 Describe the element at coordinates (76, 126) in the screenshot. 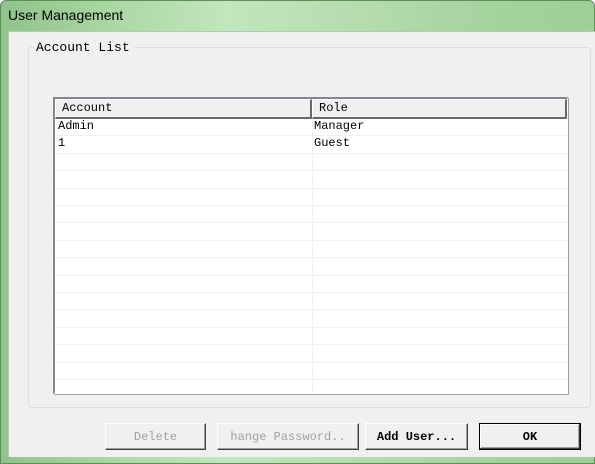

I see `account-cell: Admin` at that location.